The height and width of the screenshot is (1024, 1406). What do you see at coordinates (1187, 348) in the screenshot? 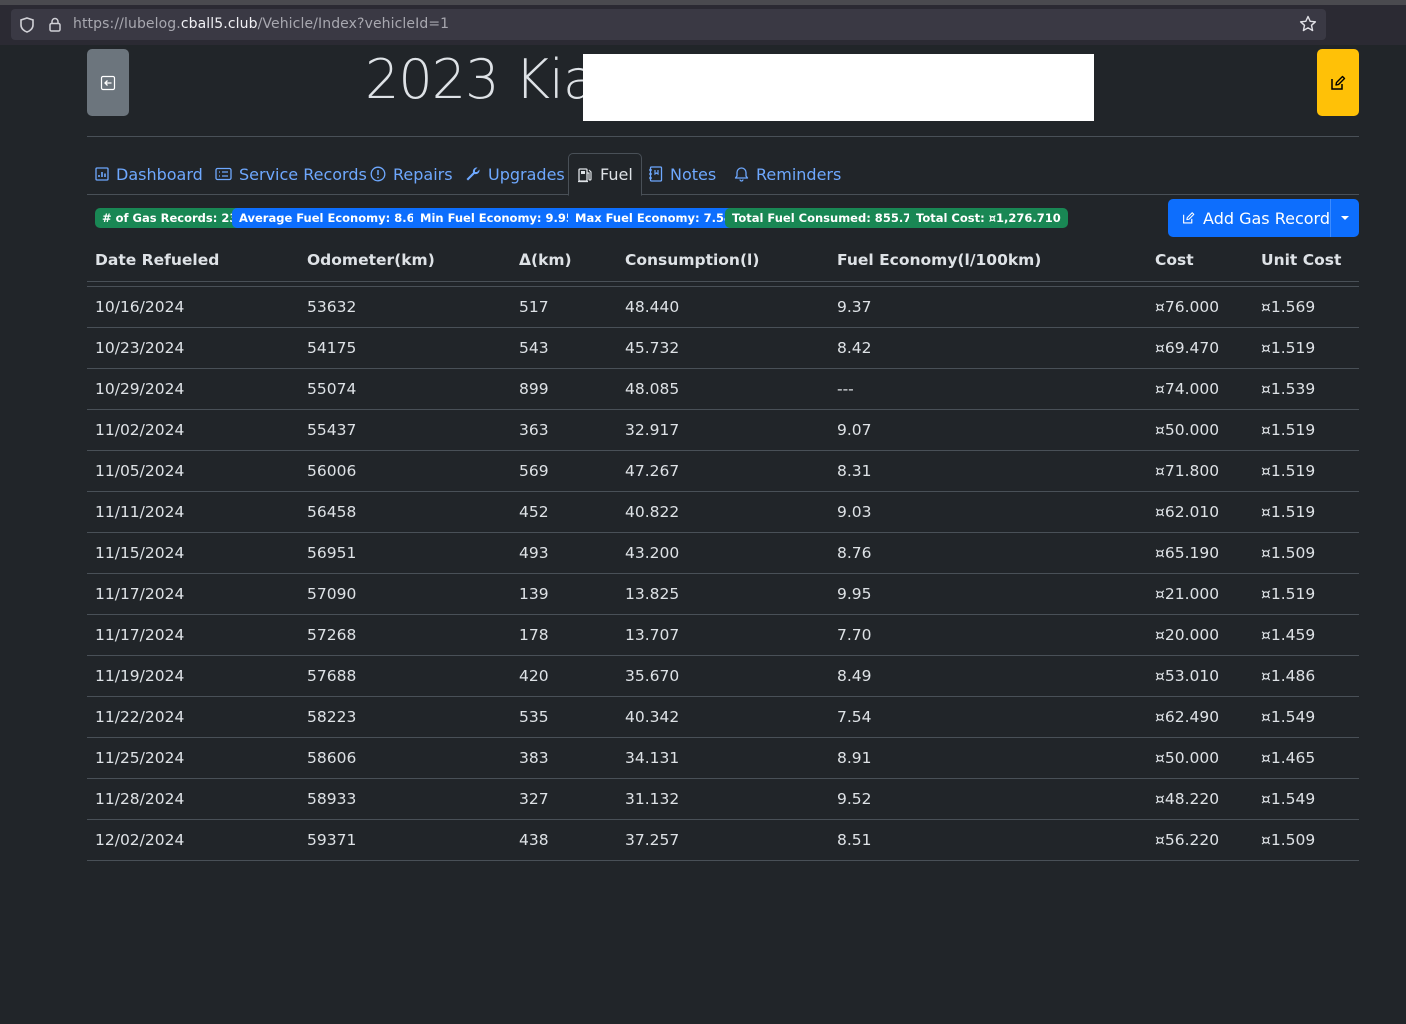
I see `table-cell: ¤69.470` at bounding box center [1187, 348].